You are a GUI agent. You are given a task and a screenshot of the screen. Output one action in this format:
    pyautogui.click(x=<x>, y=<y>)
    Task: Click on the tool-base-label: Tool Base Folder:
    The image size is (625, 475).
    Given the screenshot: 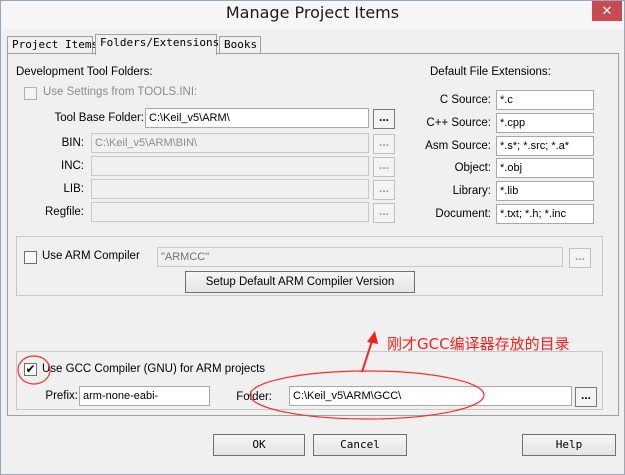 What is the action you would take?
    pyautogui.click(x=99, y=118)
    